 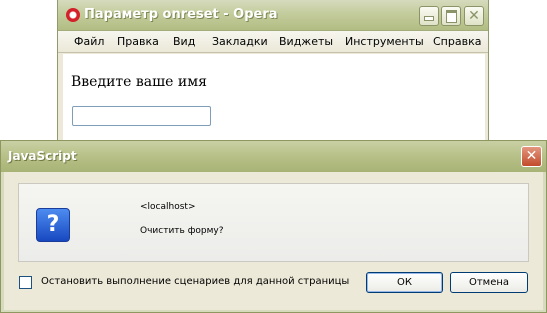 I want to click on opera-logo-icon, so click(x=73, y=15).